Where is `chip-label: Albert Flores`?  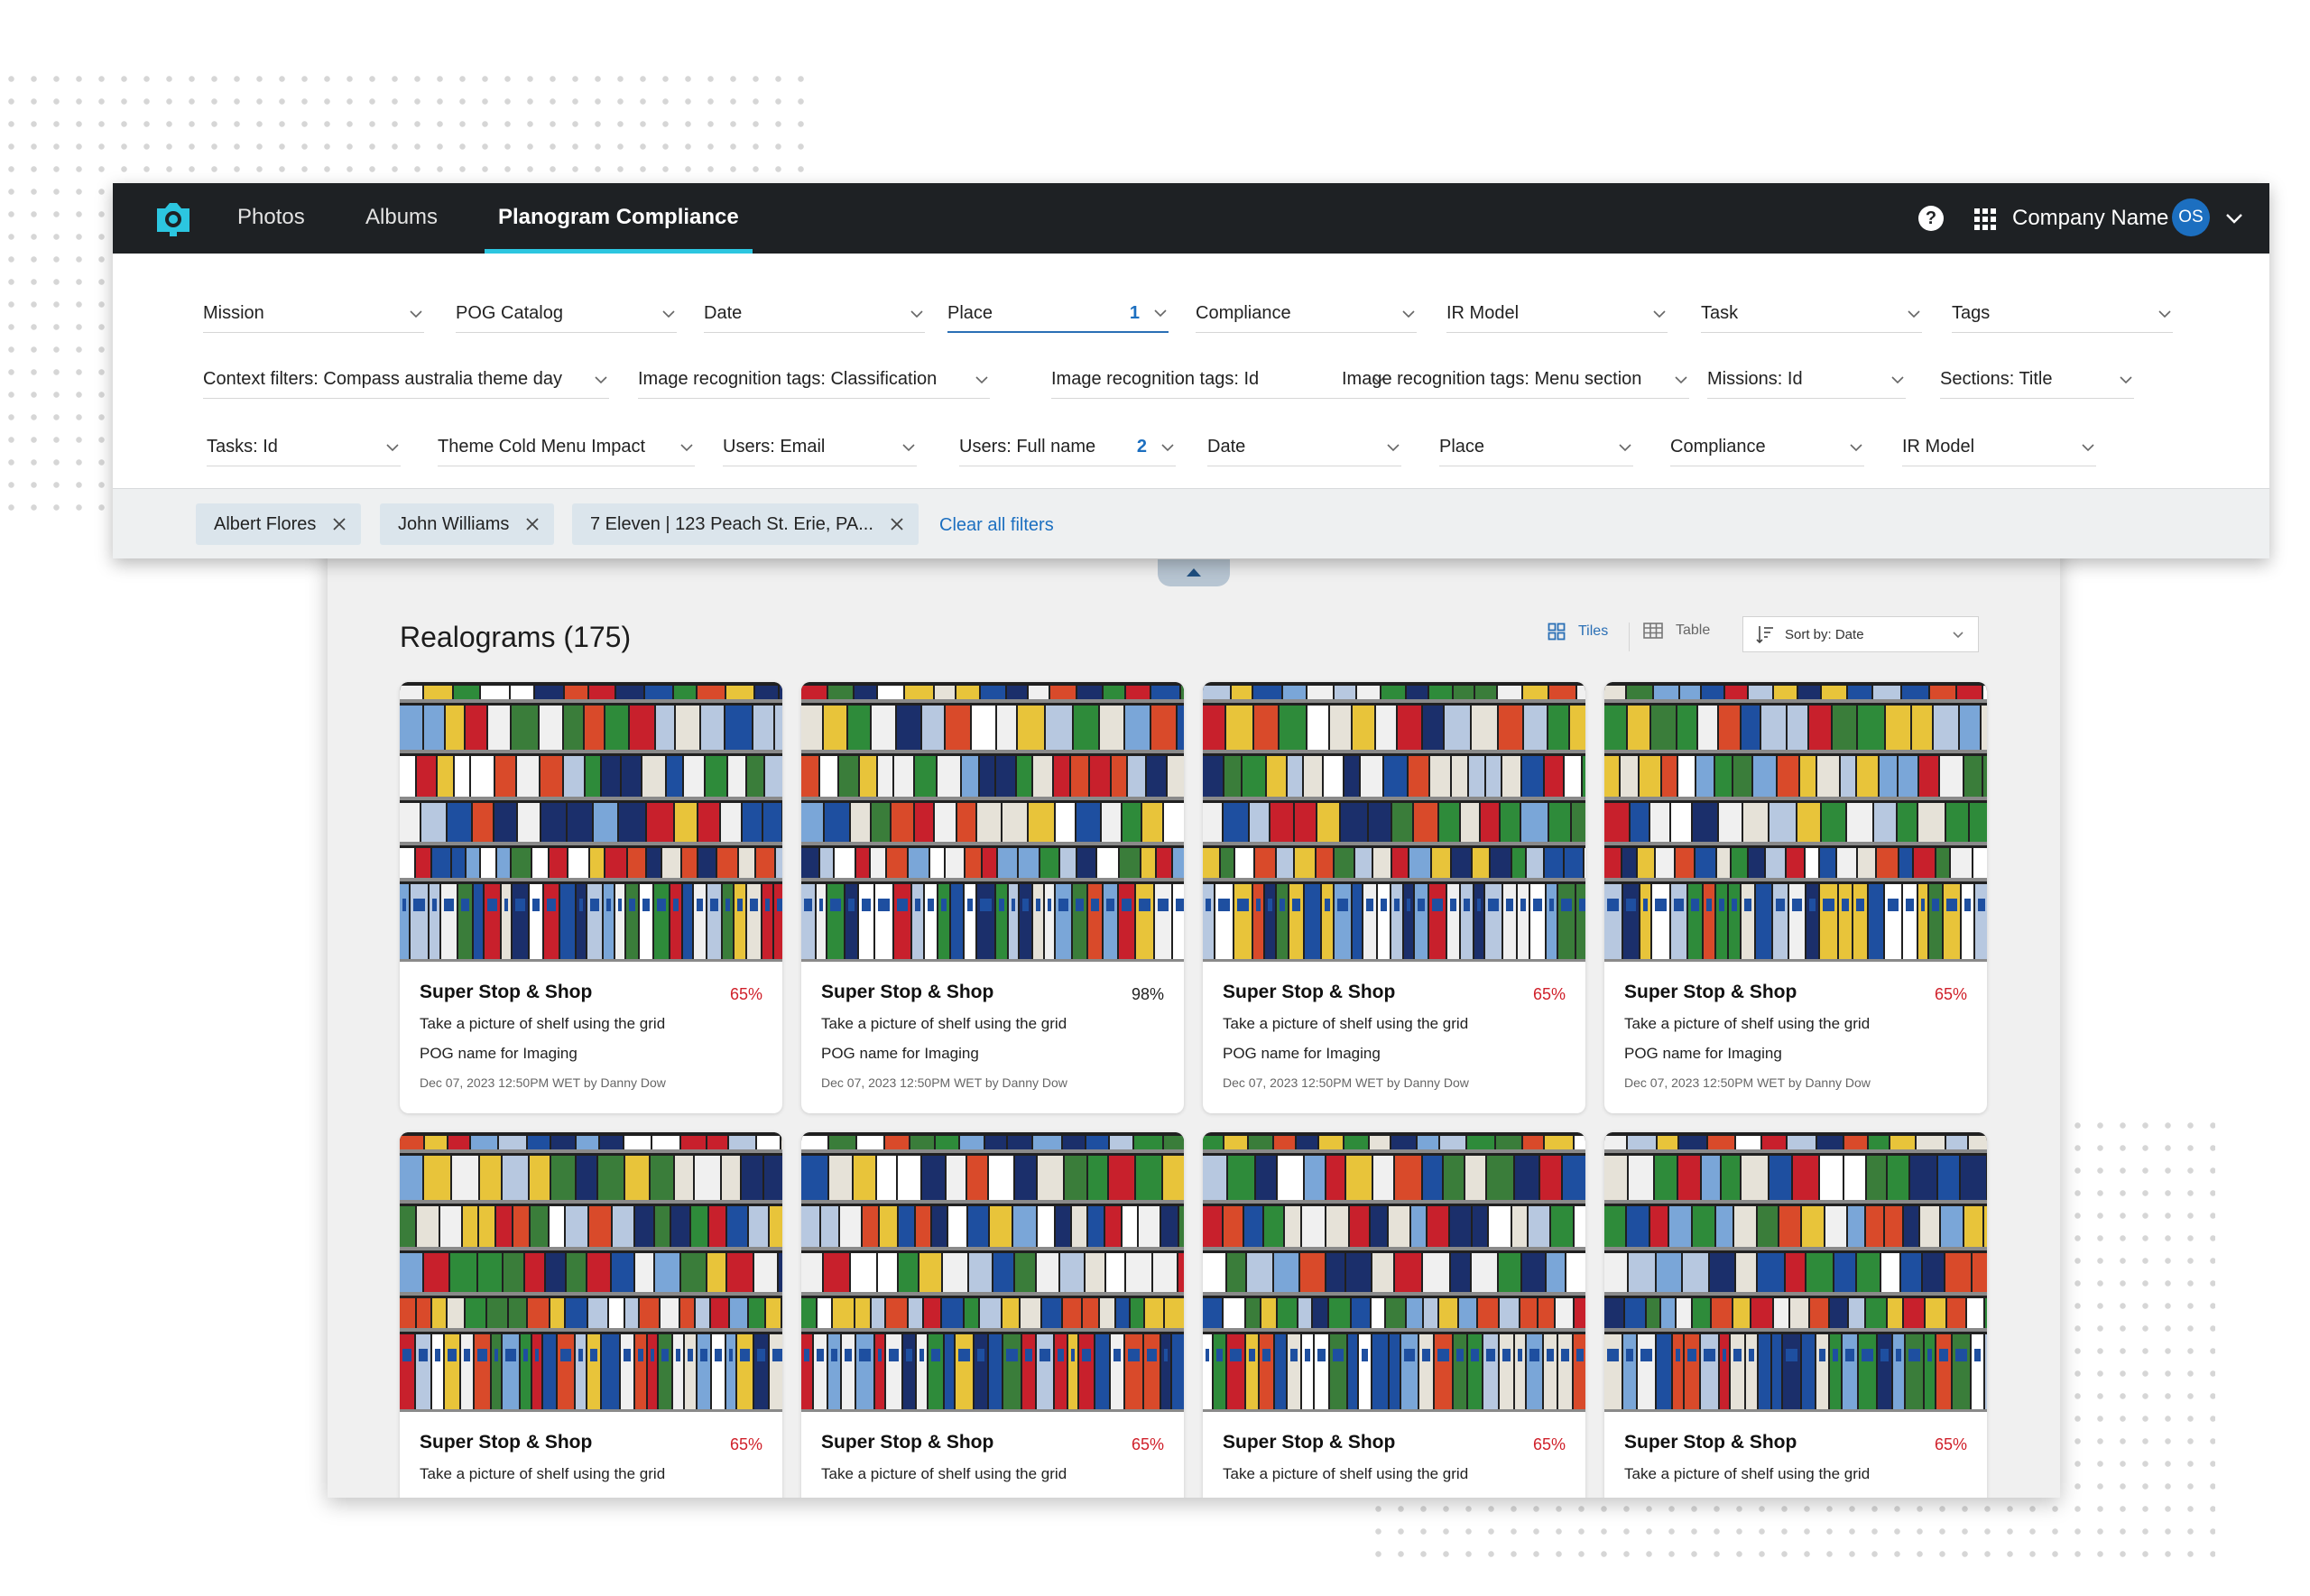 chip-label: Albert Flores is located at coordinates (265, 523).